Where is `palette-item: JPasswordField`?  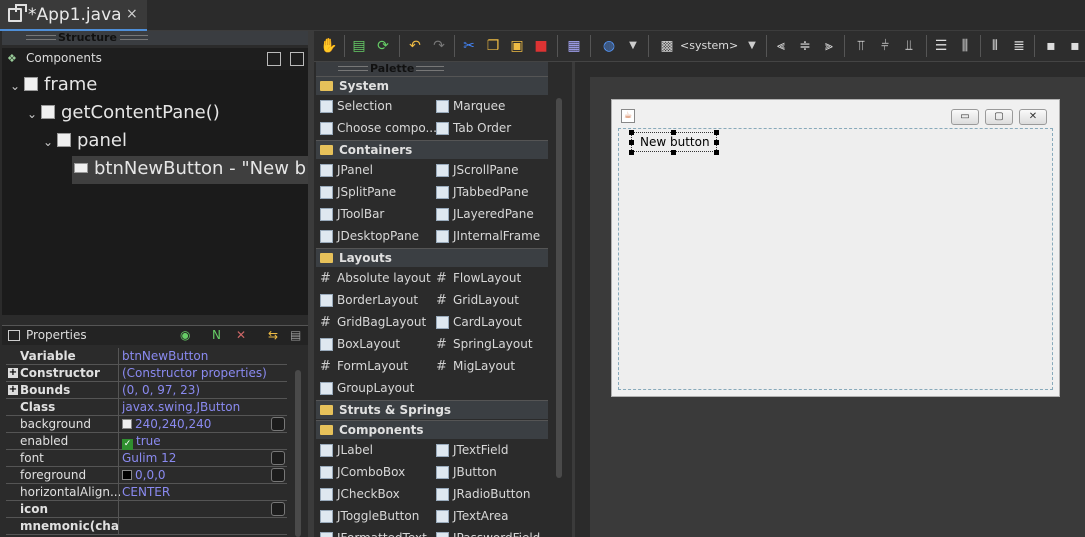
palette-item: JPasswordField is located at coordinates (489, 533).